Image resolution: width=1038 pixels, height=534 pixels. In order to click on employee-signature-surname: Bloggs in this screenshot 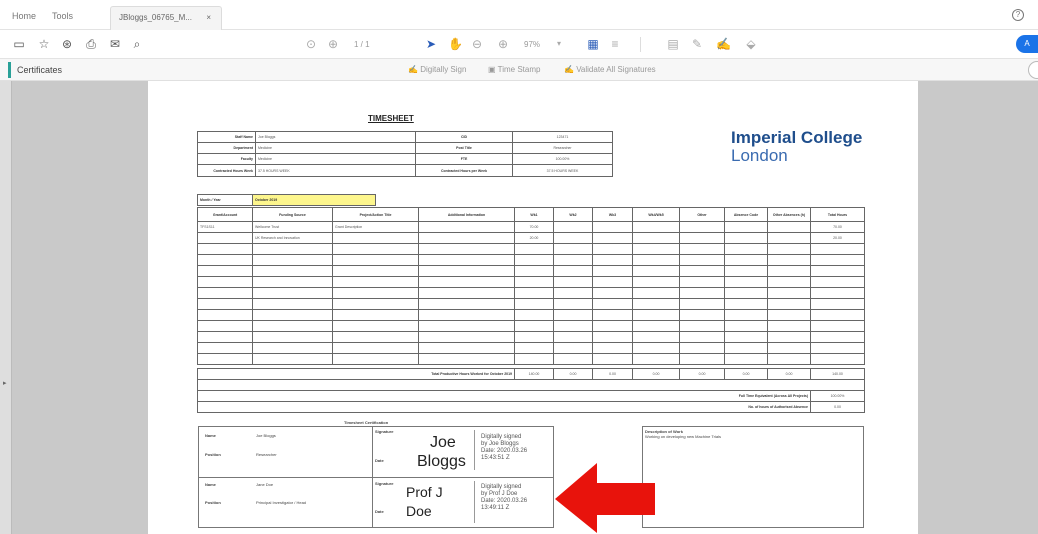, I will do `click(441, 462)`.